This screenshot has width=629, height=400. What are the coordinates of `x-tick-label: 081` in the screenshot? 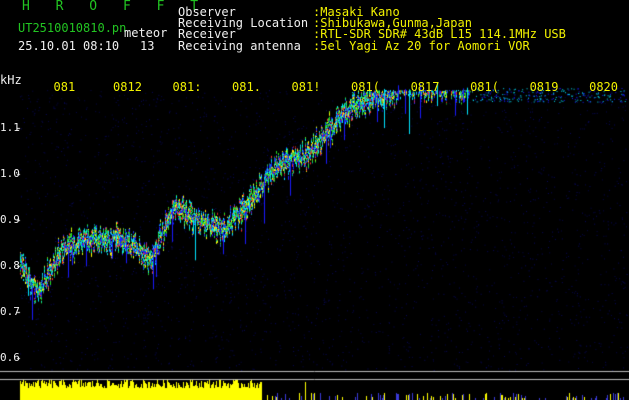 It's located at (64, 87).